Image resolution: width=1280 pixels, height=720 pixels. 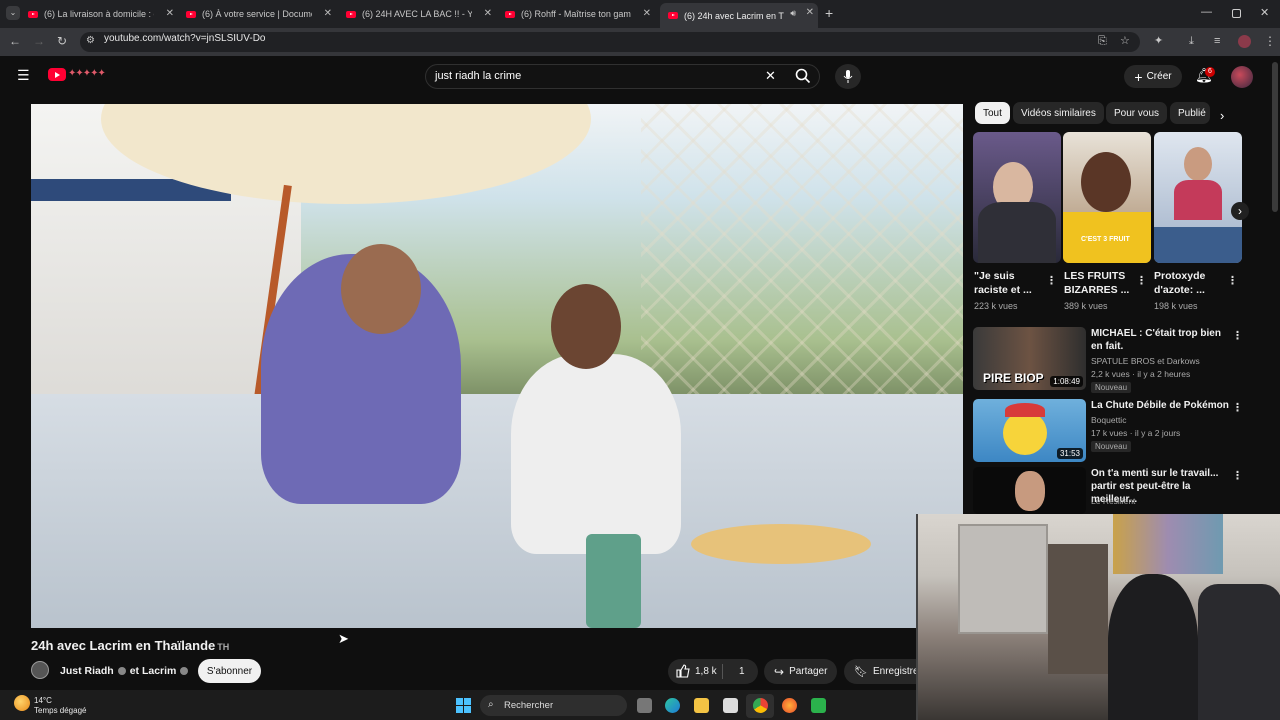 I want to click on chip-for-you: Pour vous, so click(x=1137, y=113).